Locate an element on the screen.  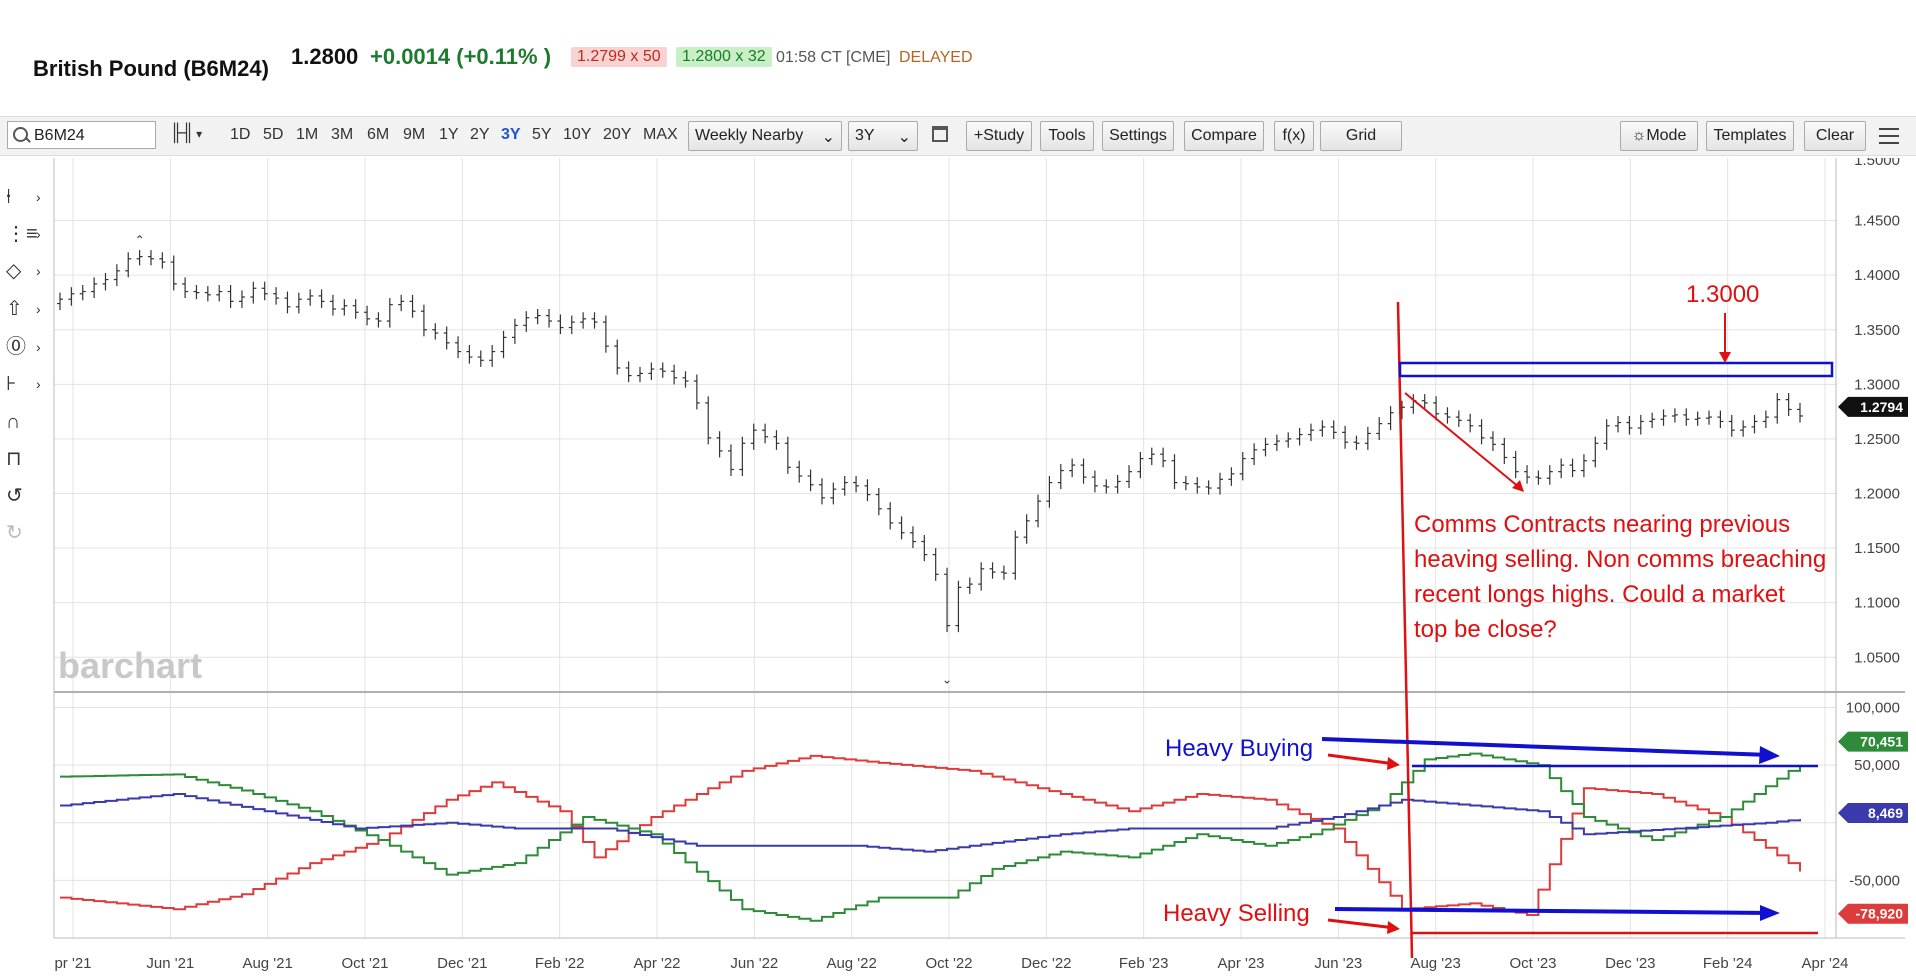
period-max: MAX is located at coordinates (660, 135).